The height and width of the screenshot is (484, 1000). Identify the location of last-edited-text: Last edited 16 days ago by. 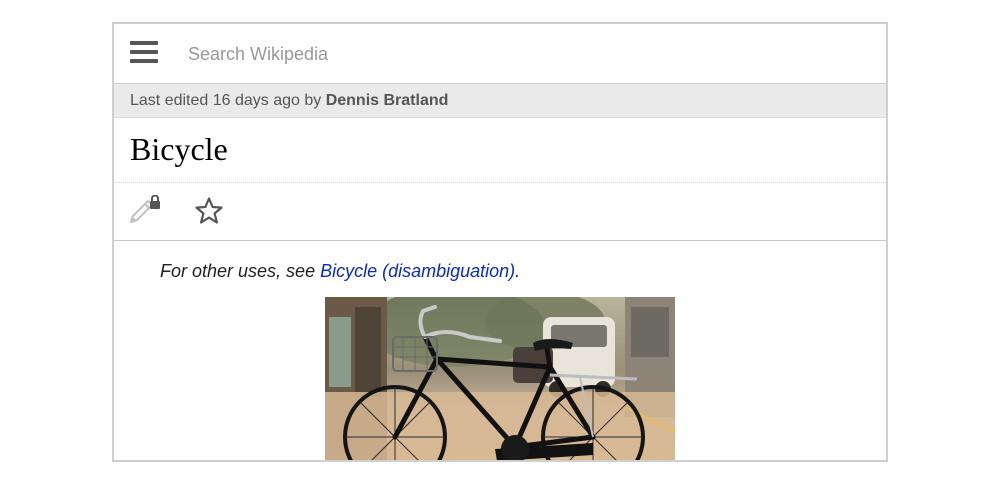
(228, 100).